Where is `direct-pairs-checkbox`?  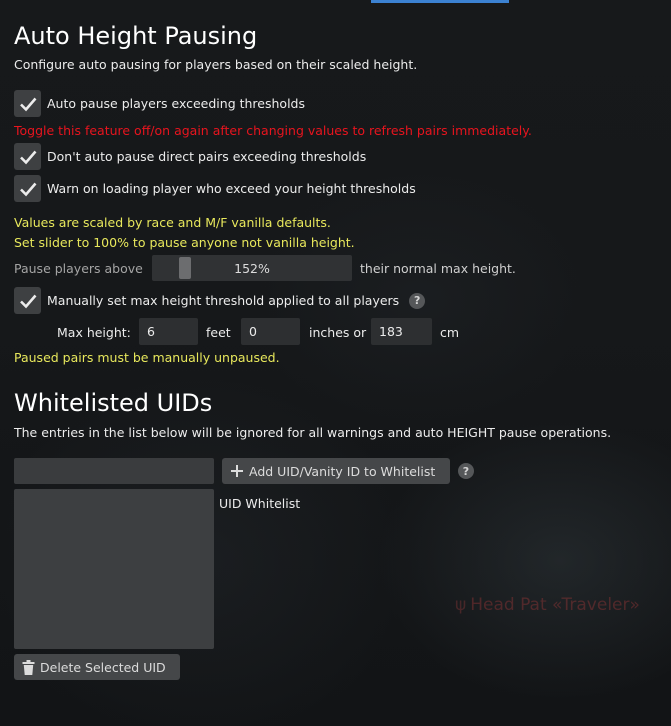 direct-pairs-checkbox is located at coordinates (27, 156).